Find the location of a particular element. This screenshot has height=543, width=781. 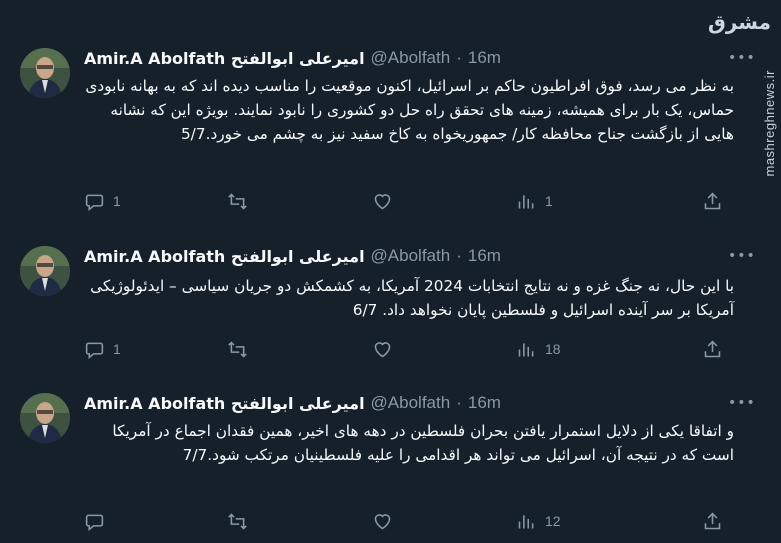

reply-button is located at coordinates (98, 521).